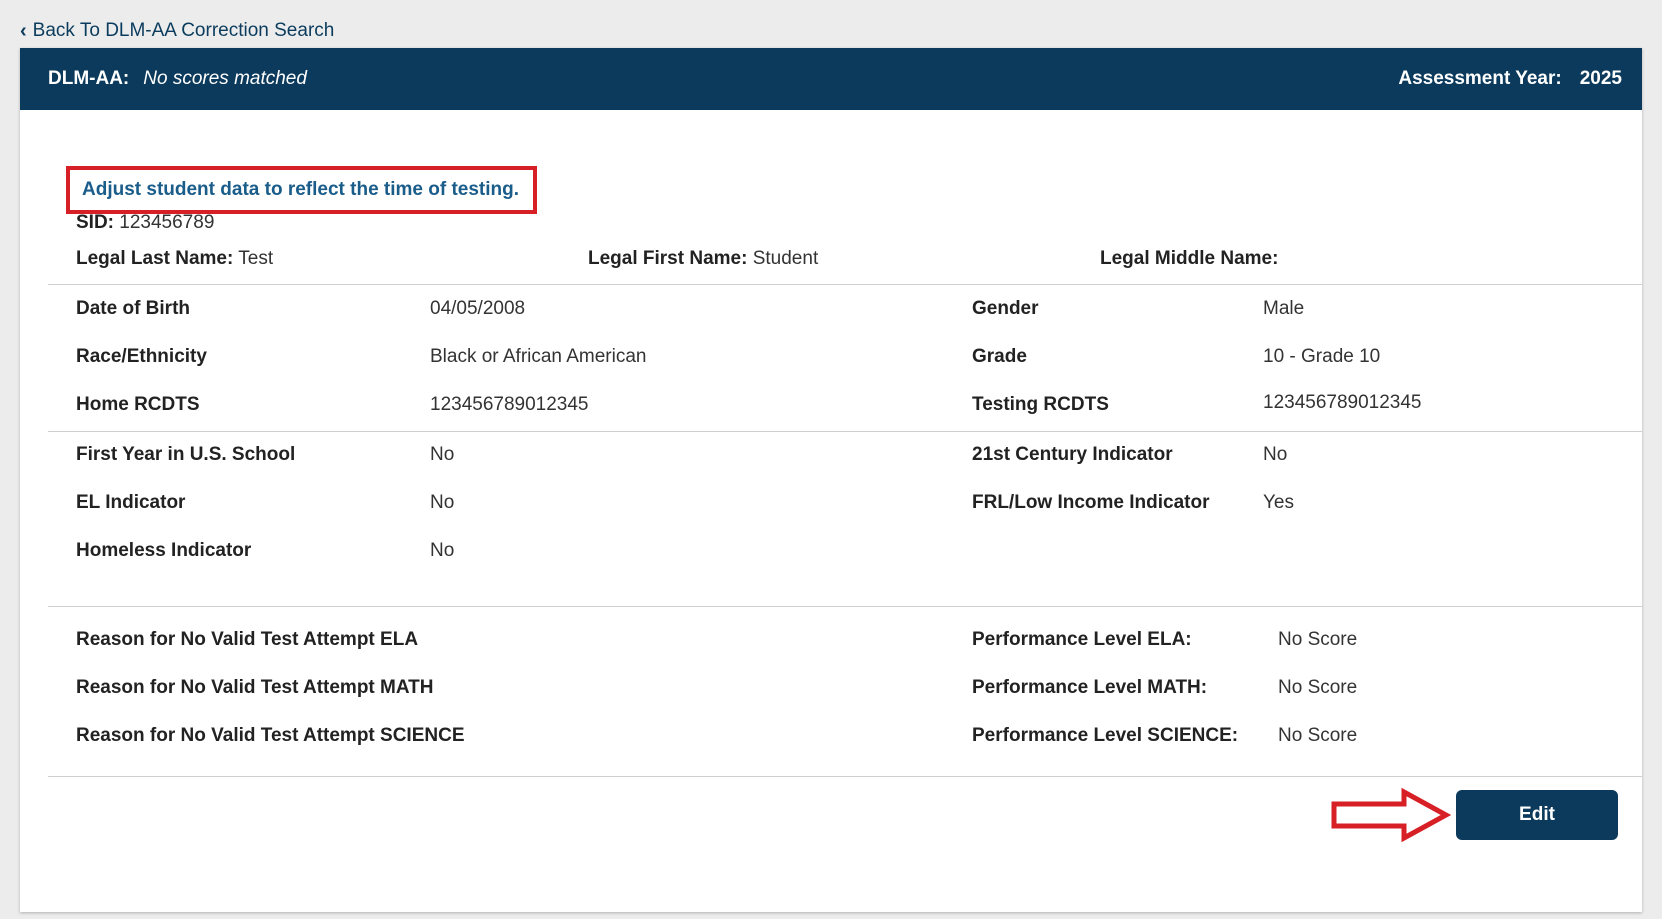 The image size is (1662, 919). What do you see at coordinates (255, 687) in the screenshot?
I see `math-reason-label: Reason for No Valid Test Attempt MATH` at bounding box center [255, 687].